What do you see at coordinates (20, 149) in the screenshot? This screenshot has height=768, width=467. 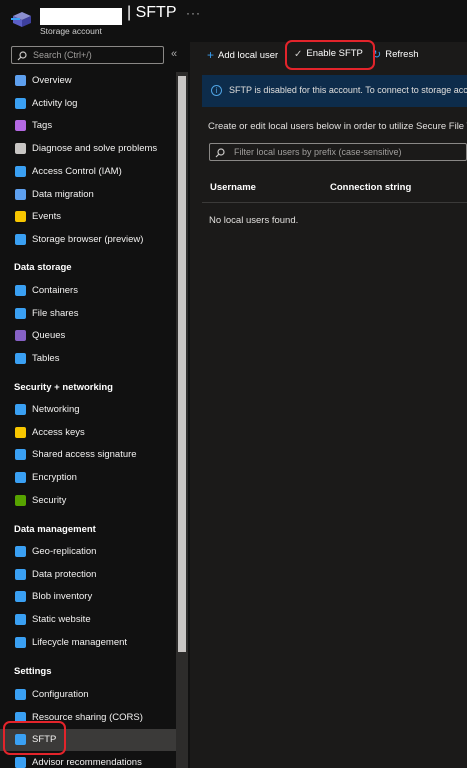 I see `wrench-icon` at bounding box center [20, 149].